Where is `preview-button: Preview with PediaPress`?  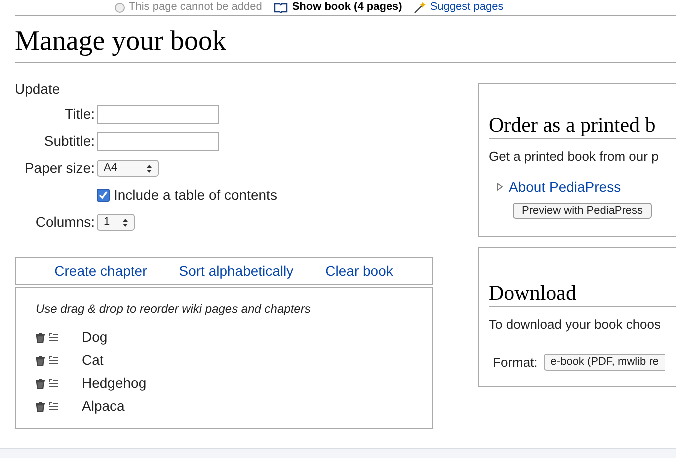
preview-button: Preview with PediaPress is located at coordinates (582, 210).